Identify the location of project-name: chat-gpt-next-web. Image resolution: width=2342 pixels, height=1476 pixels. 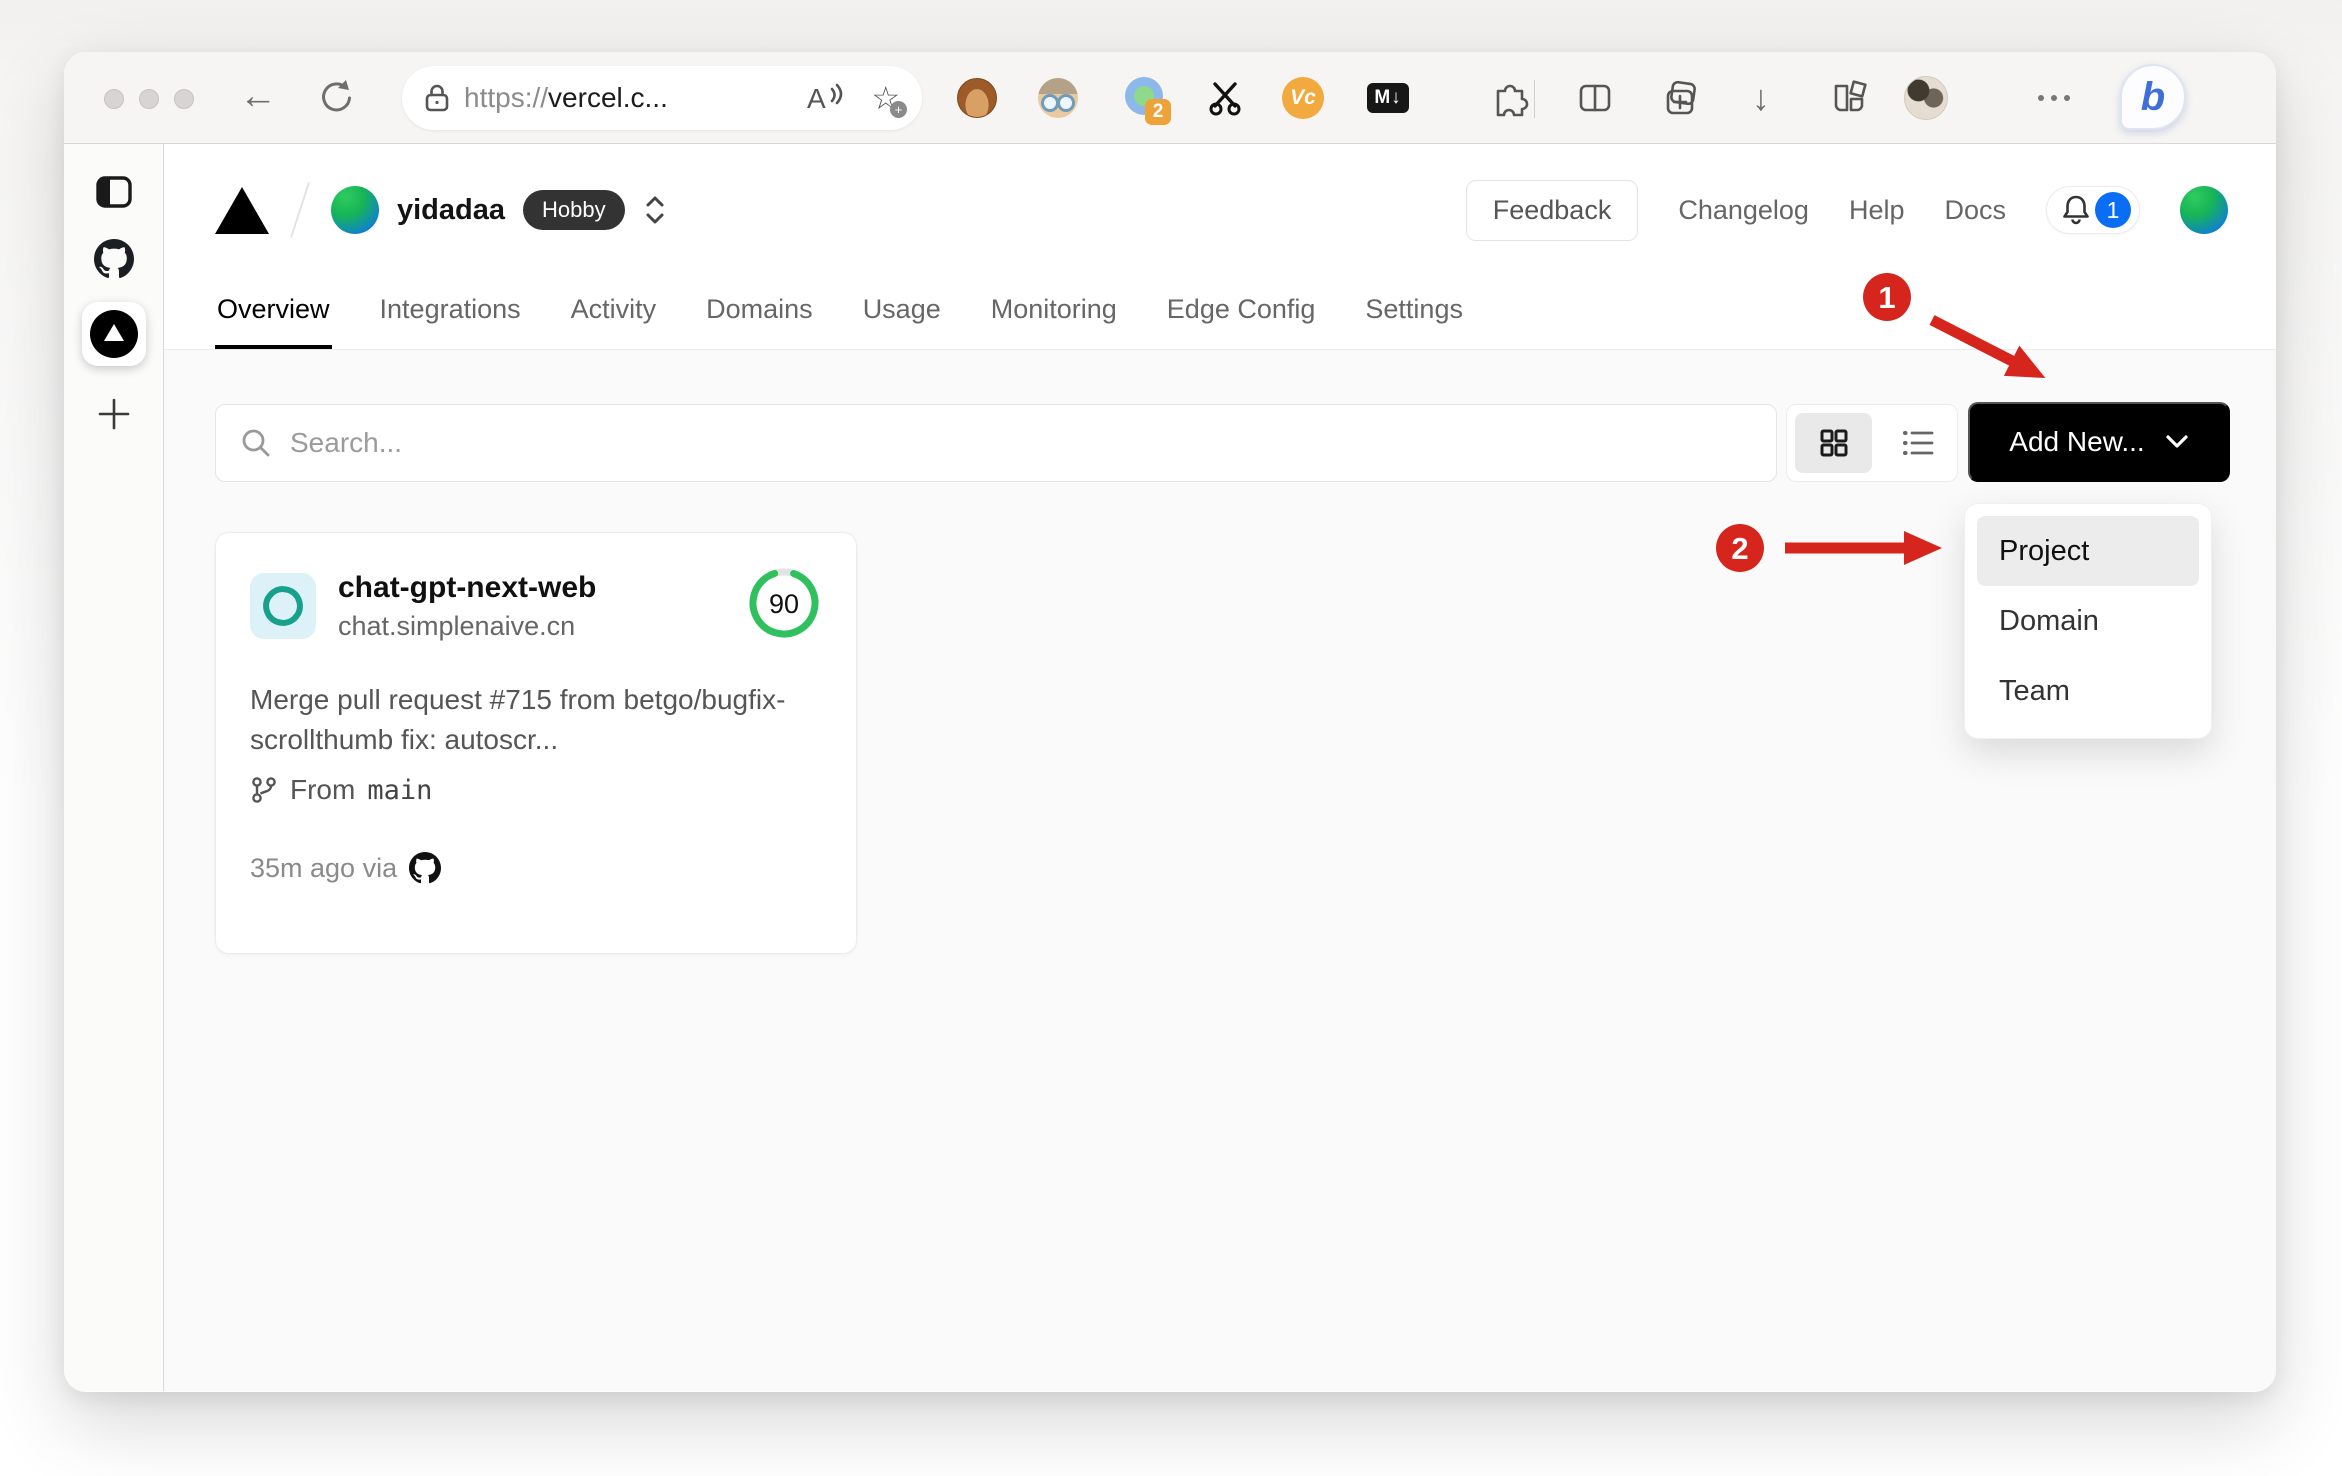
(467, 587).